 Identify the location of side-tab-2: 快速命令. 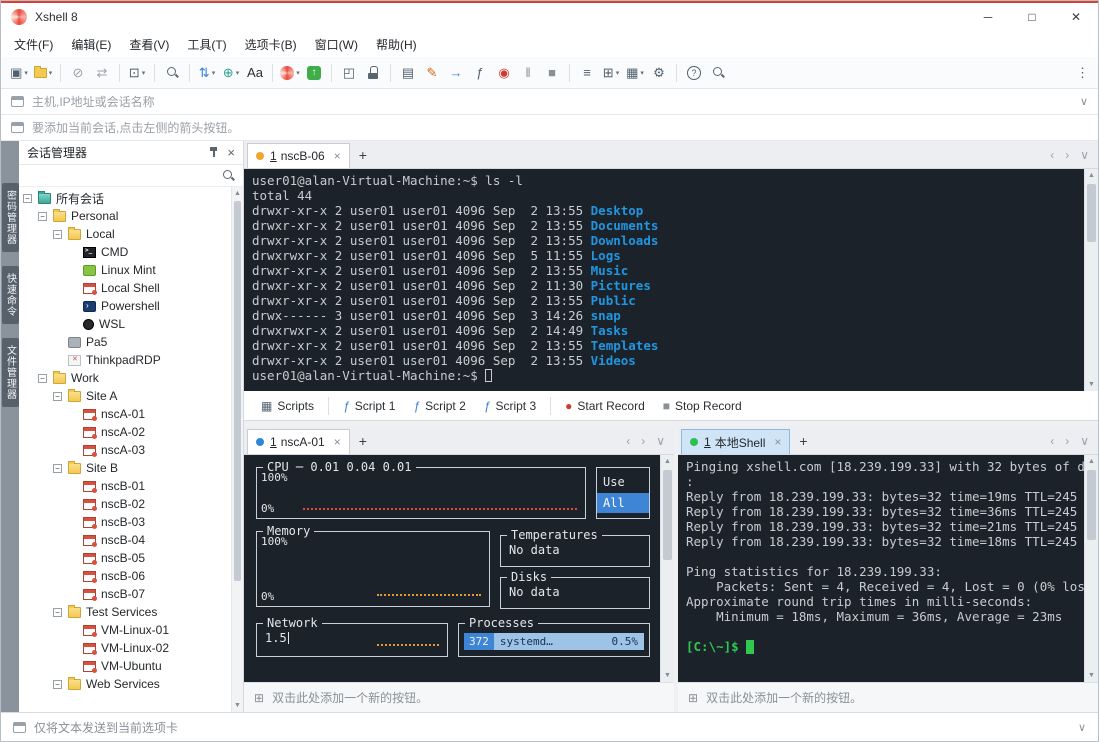
(10, 295).